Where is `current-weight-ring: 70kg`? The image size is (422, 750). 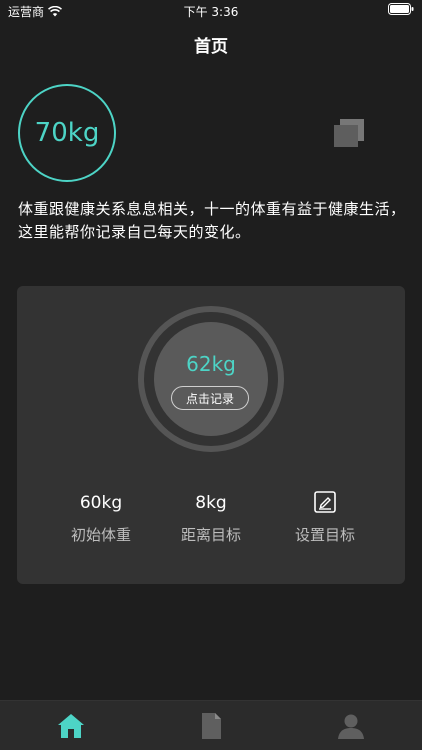
current-weight-ring: 70kg is located at coordinates (67, 133).